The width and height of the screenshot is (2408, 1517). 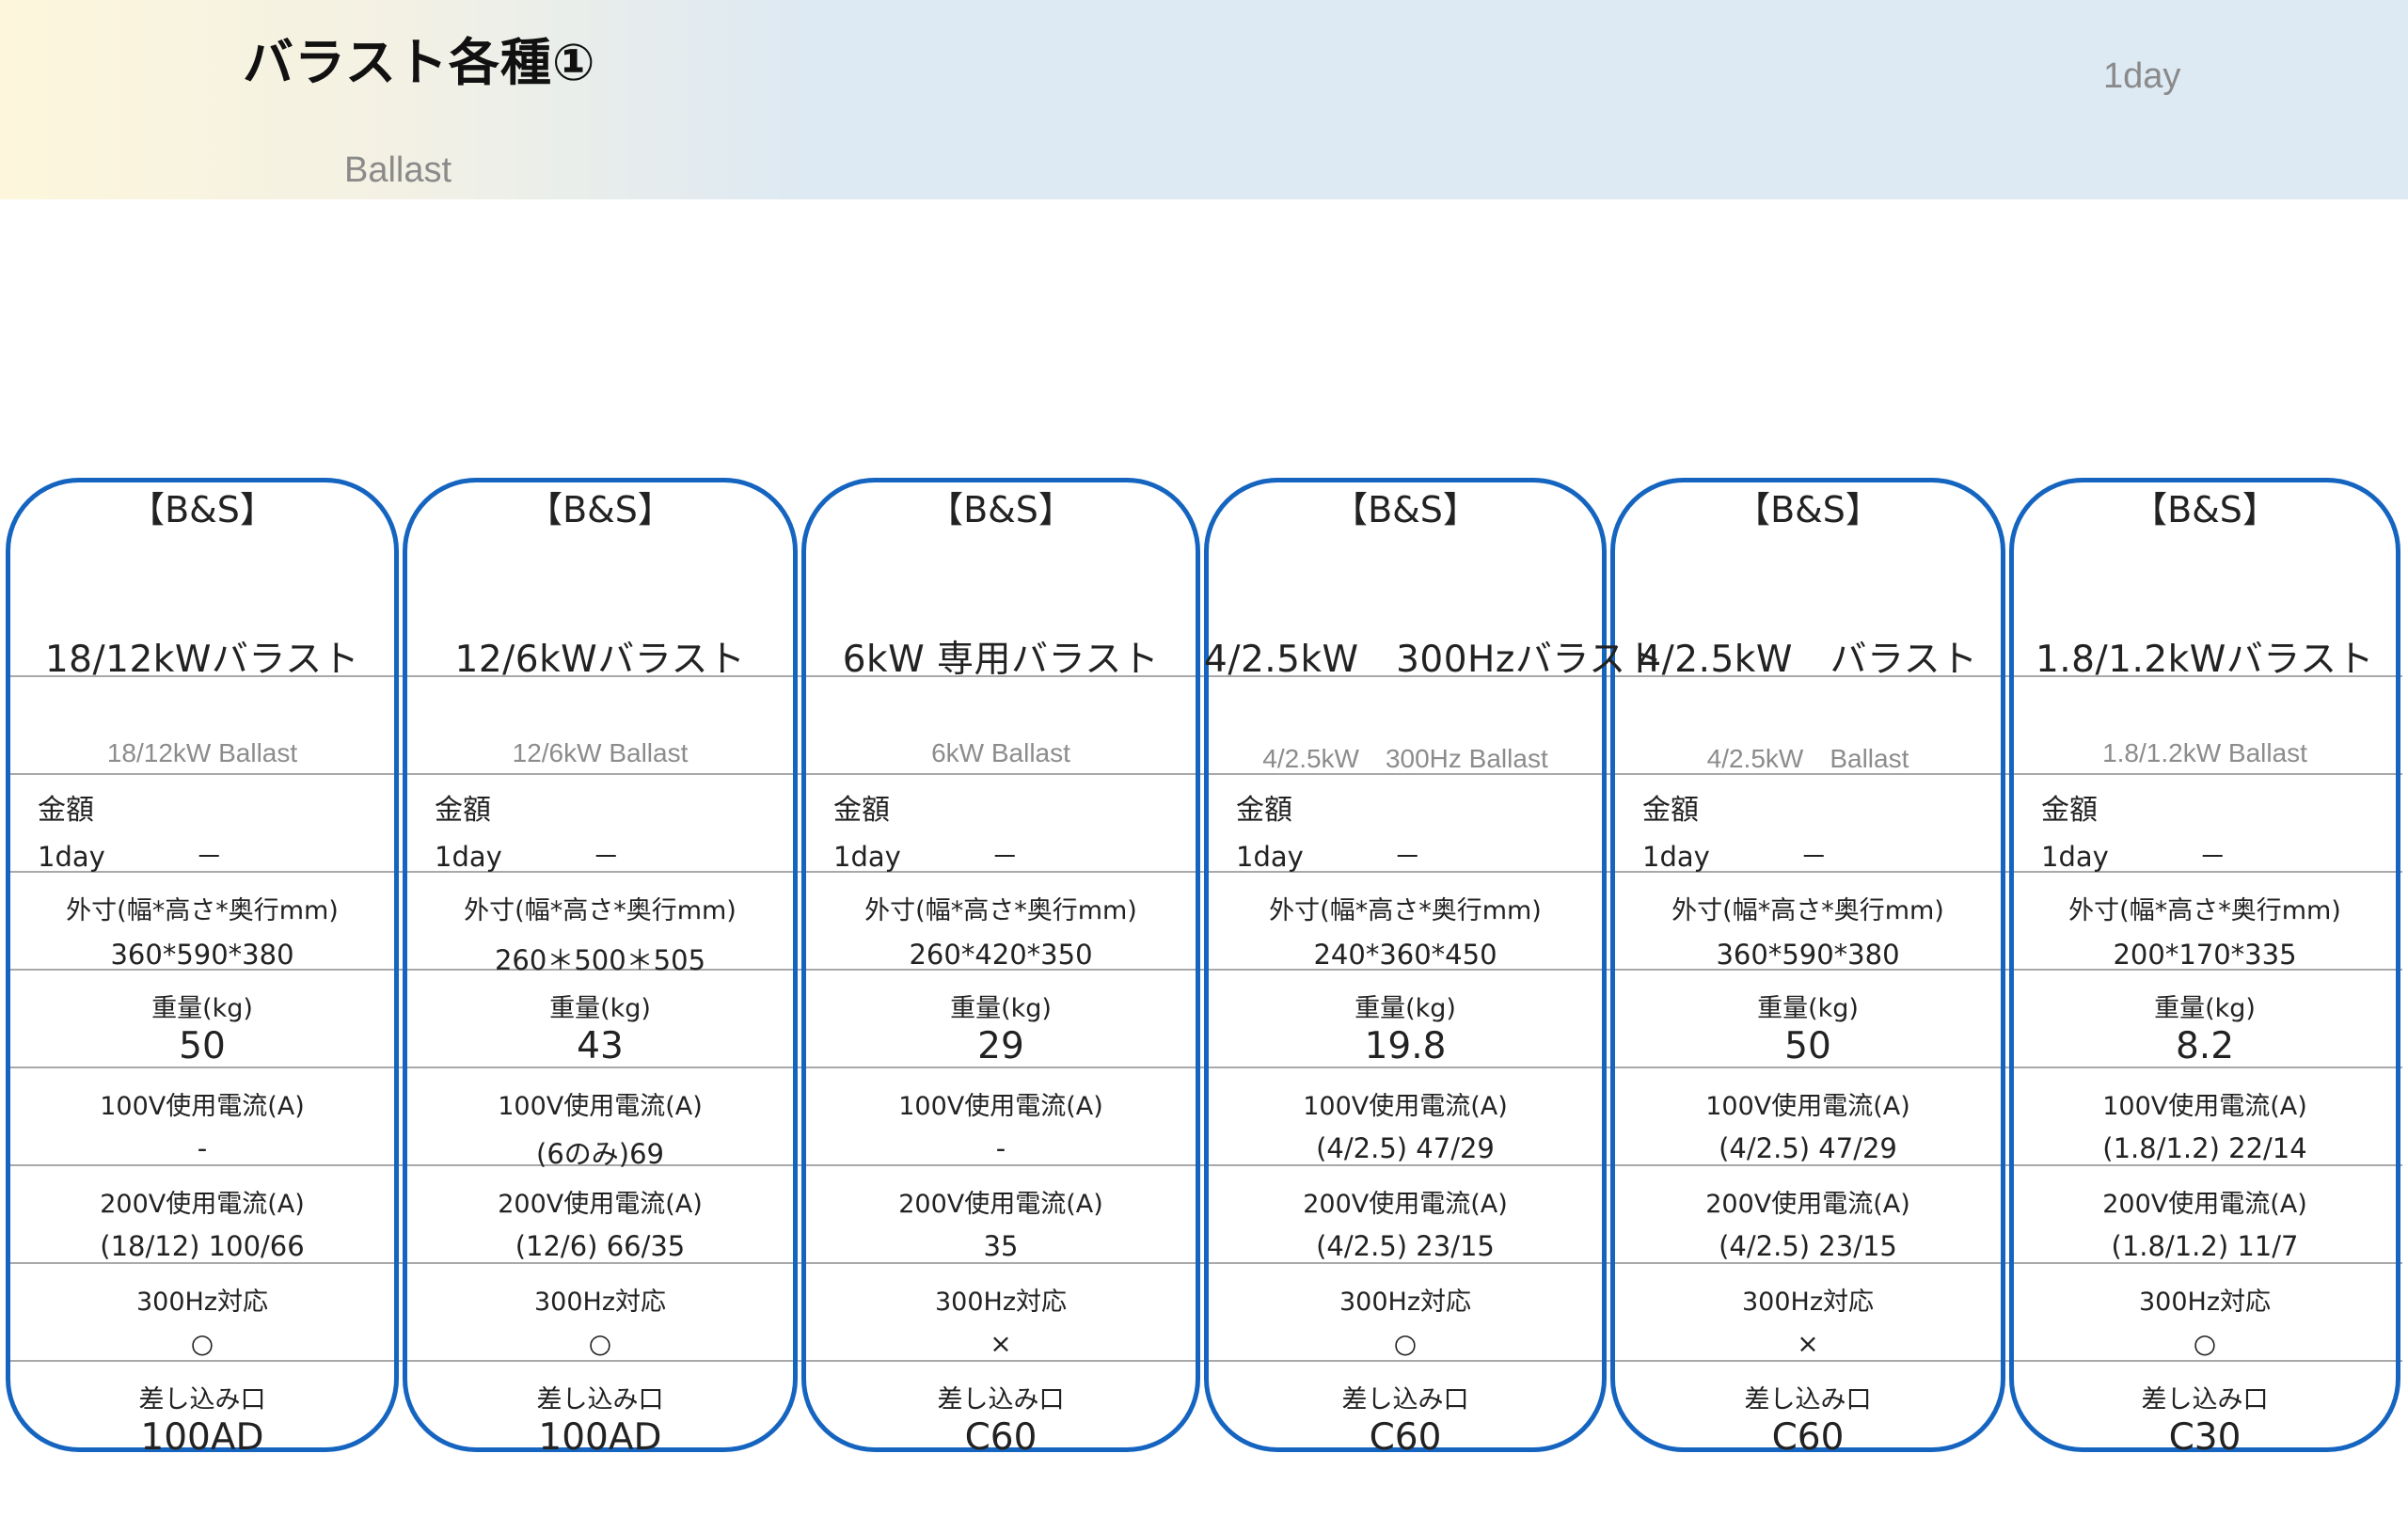 What do you see at coordinates (1001, 660) in the screenshot?
I see `product-name: 6kW 専用バラスト` at bounding box center [1001, 660].